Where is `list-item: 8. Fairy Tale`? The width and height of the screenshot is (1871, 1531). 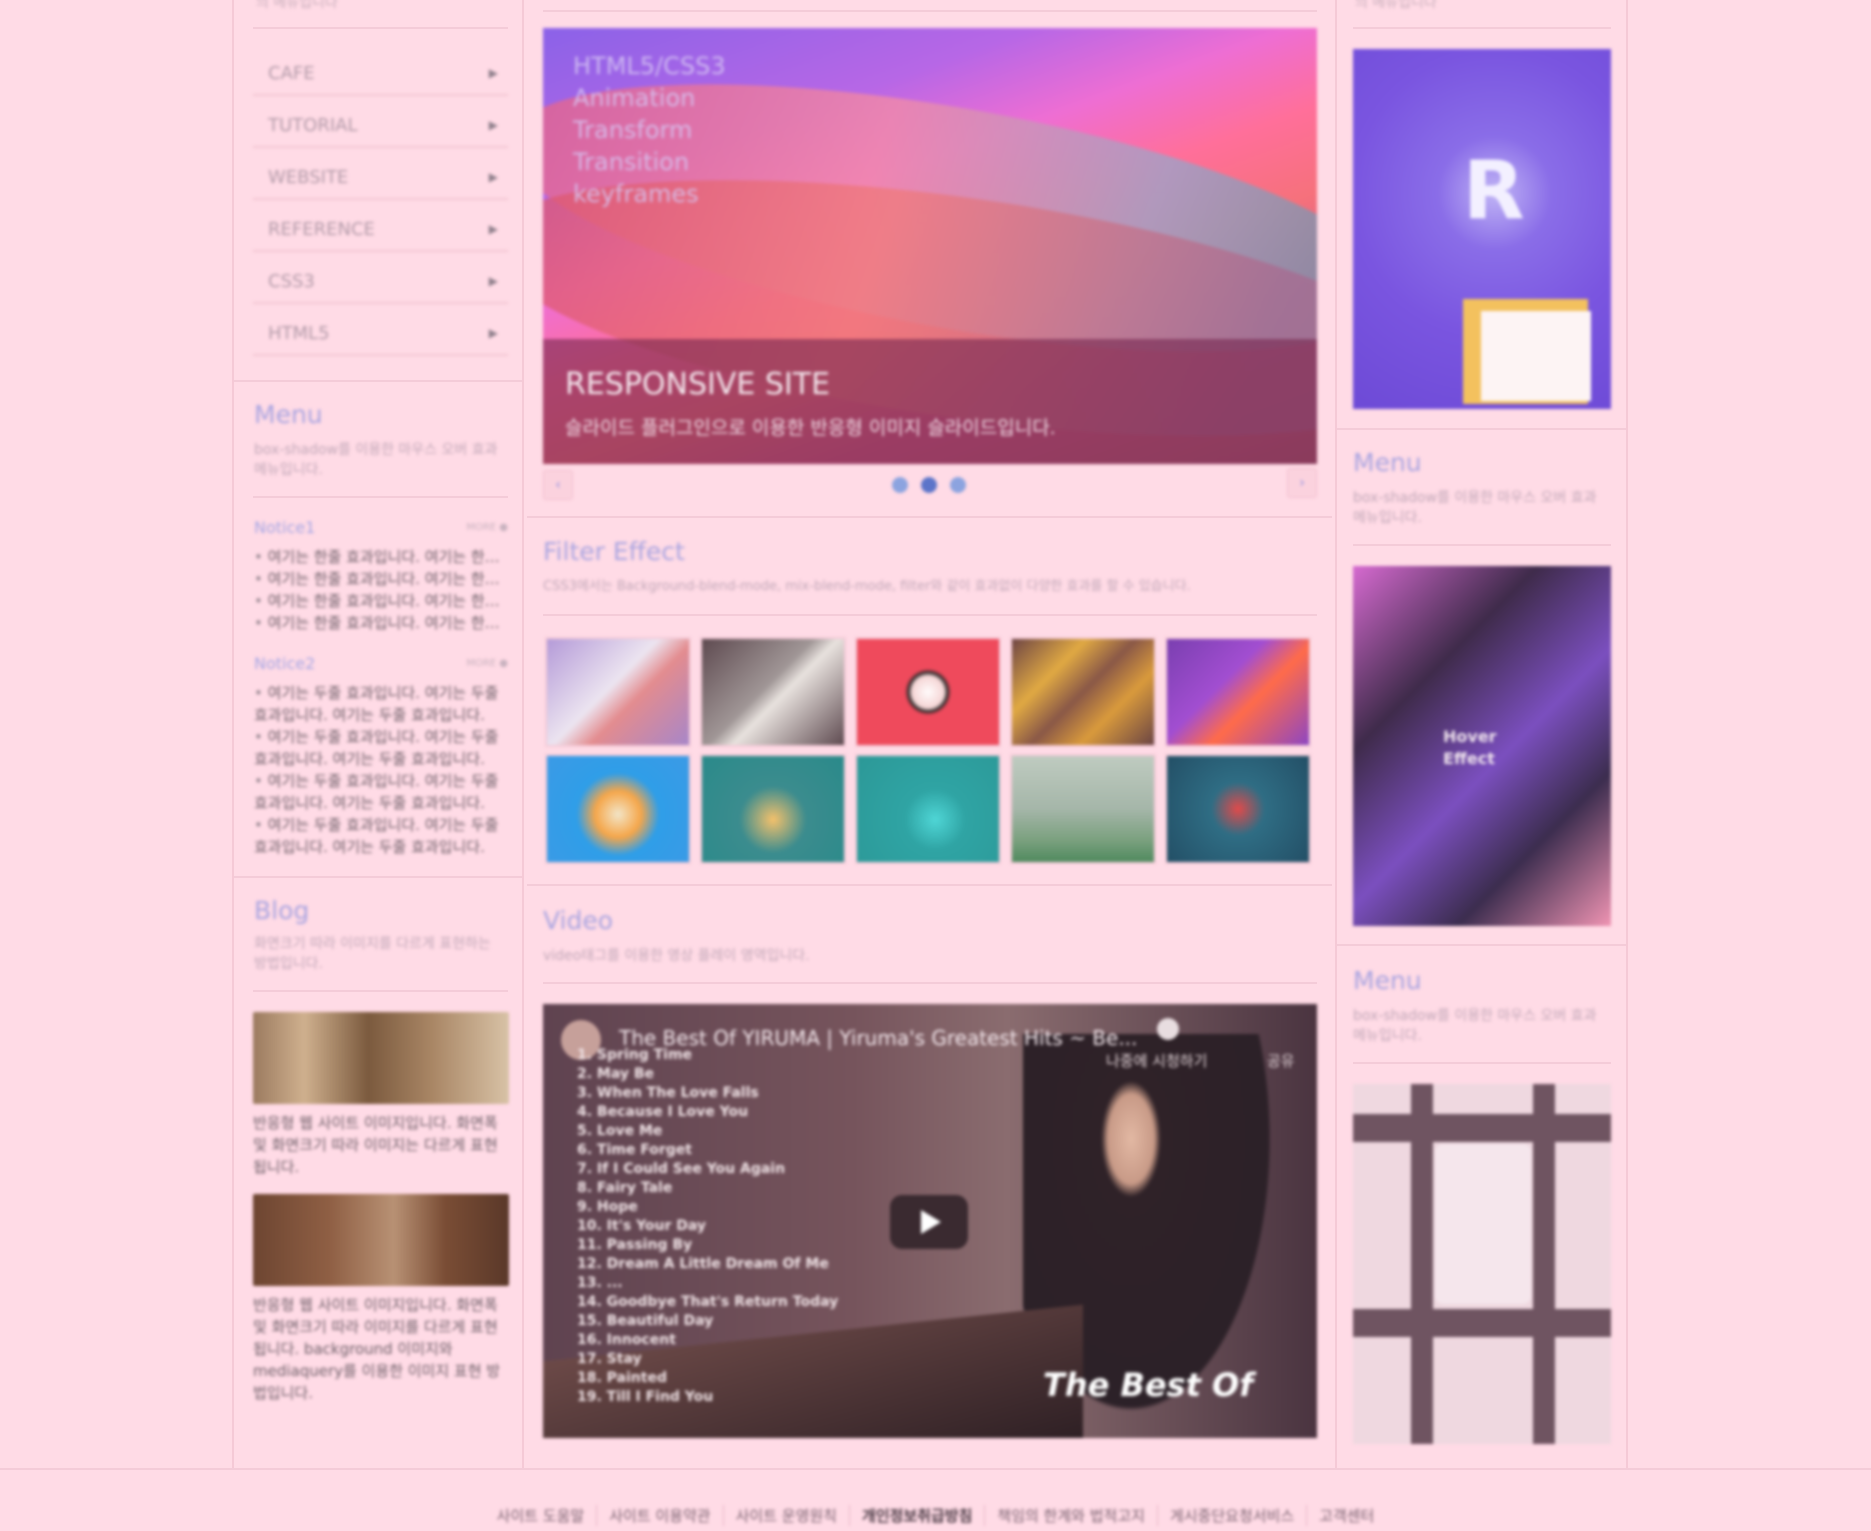 list-item: 8. Fairy Tale is located at coordinates (625, 1188).